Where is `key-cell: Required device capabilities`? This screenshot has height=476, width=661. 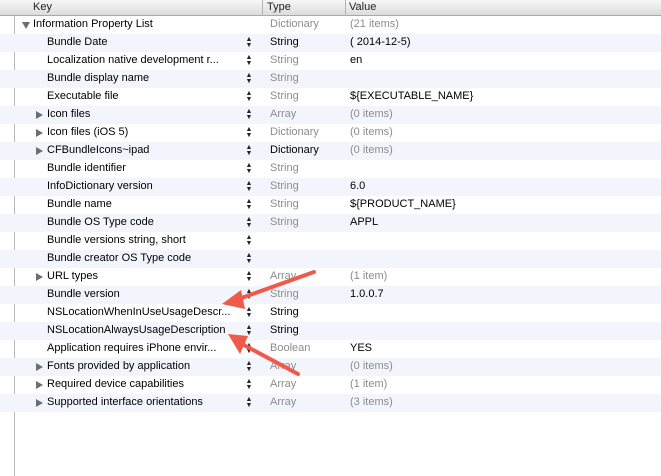 key-cell: Required device capabilities is located at coordinates (115, 384).